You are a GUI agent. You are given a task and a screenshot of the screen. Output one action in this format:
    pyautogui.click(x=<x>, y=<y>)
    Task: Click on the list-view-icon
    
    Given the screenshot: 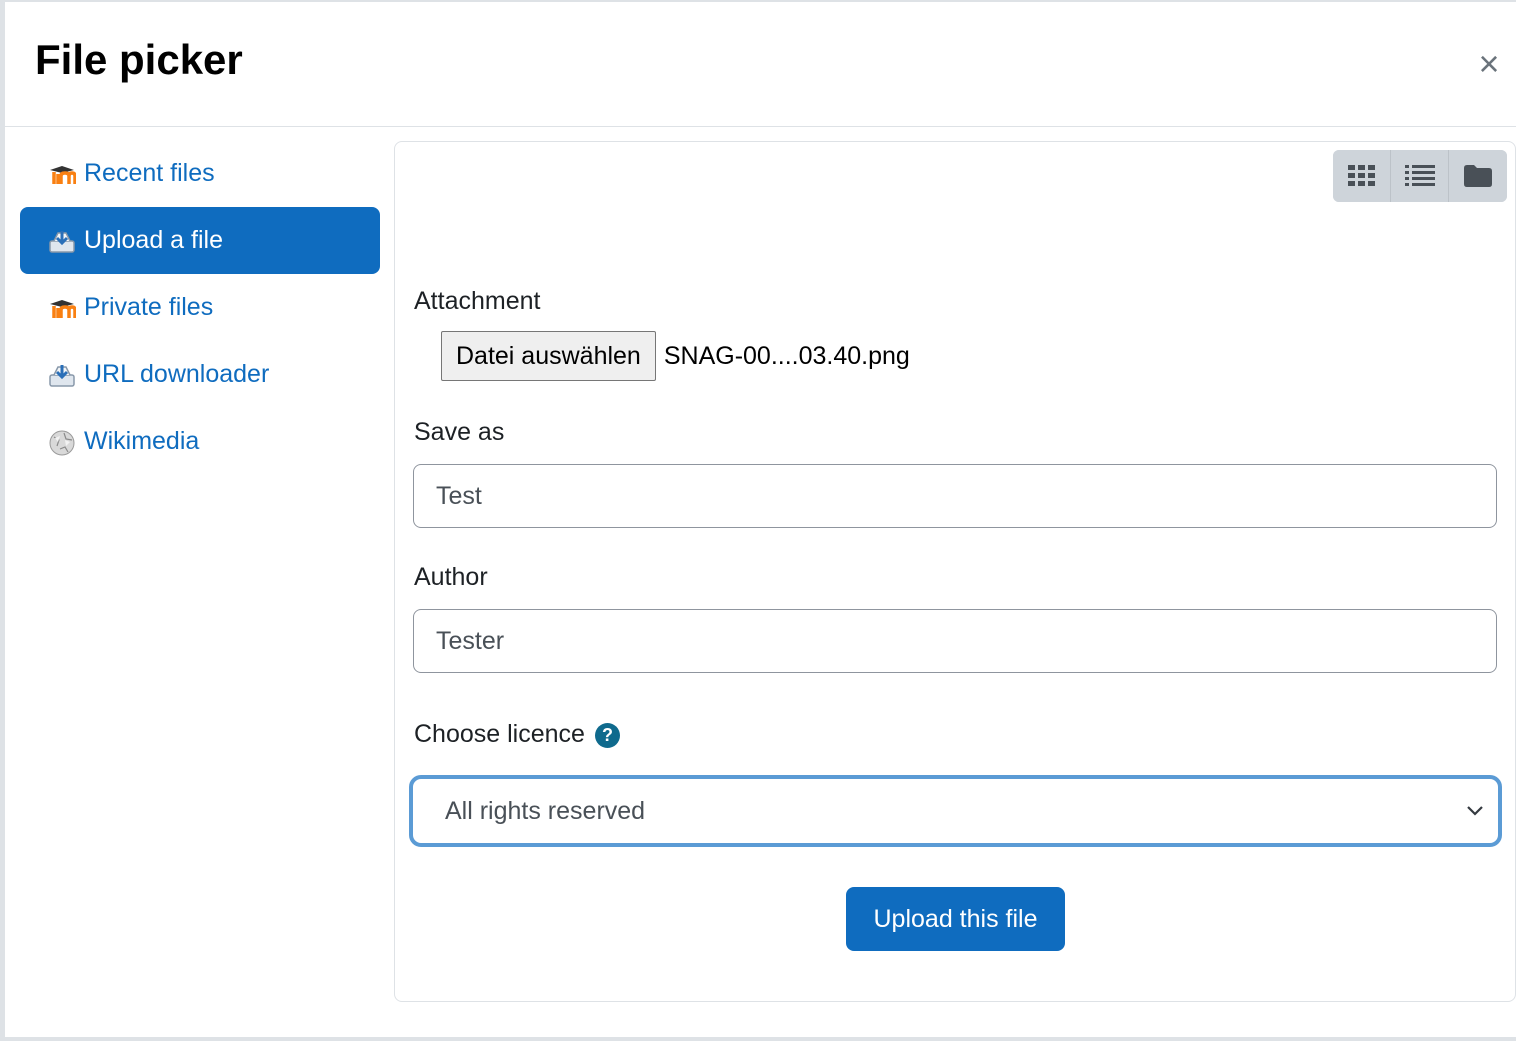 What is the action you would take?
    pyautogui.click(x=1419, y=175)
    